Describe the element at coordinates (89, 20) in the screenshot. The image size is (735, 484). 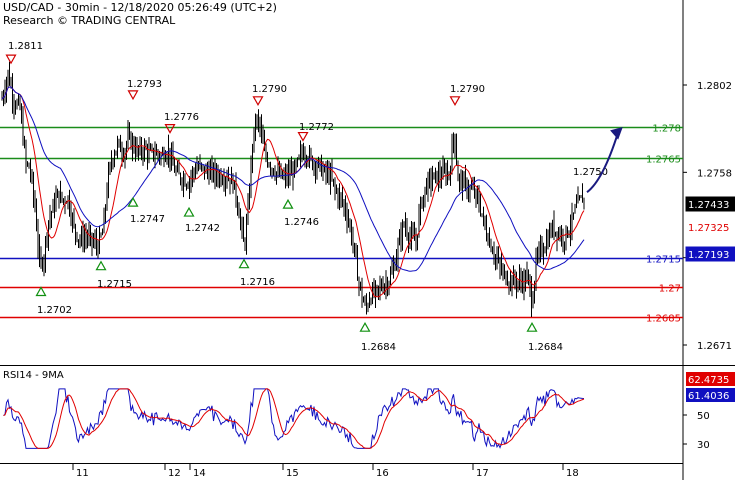
I see `chart-source: Research © TRADING CENTRAL` at that location.